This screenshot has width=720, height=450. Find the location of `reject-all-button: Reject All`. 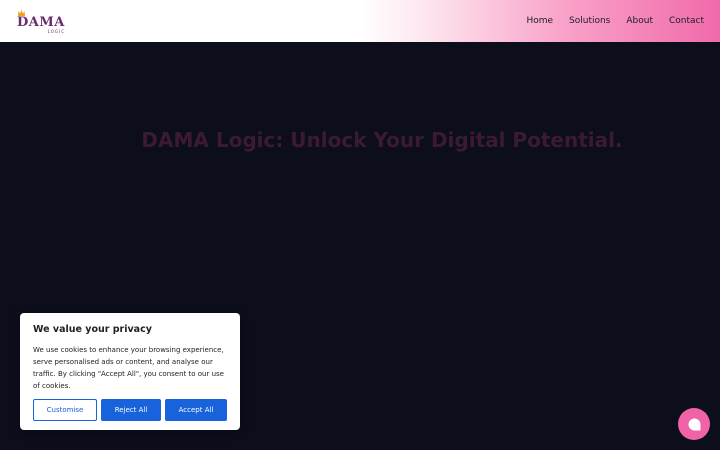

reject-all-button: Reject All is located at coordinates (131, 410).